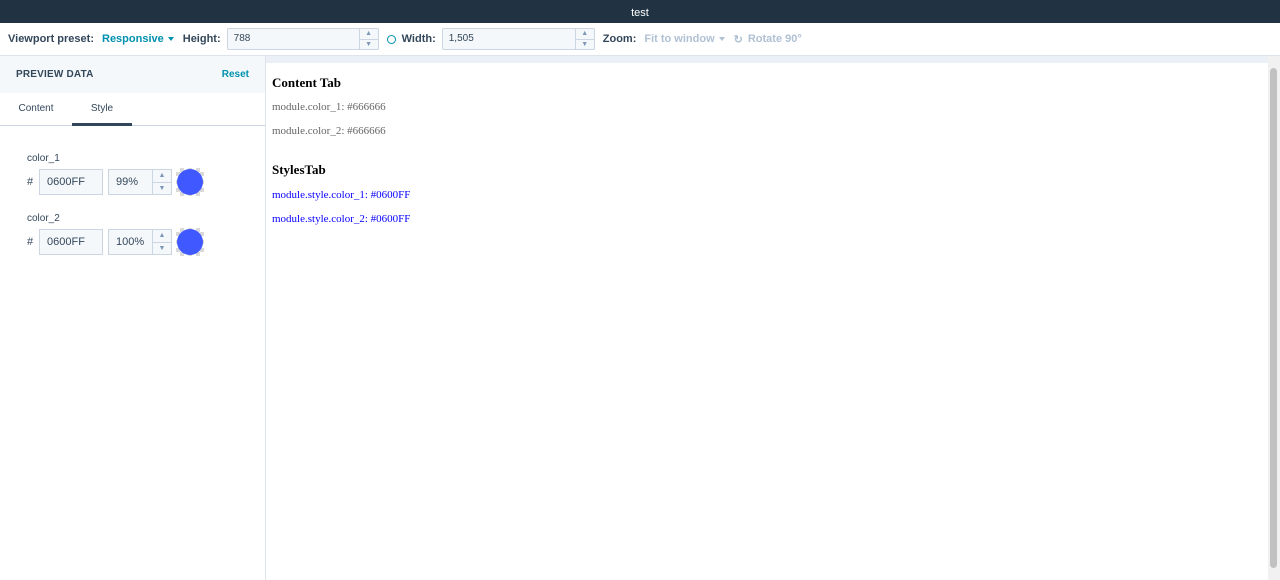  I want to click on height-stepper: ▲ ▼, so click(368, 39).